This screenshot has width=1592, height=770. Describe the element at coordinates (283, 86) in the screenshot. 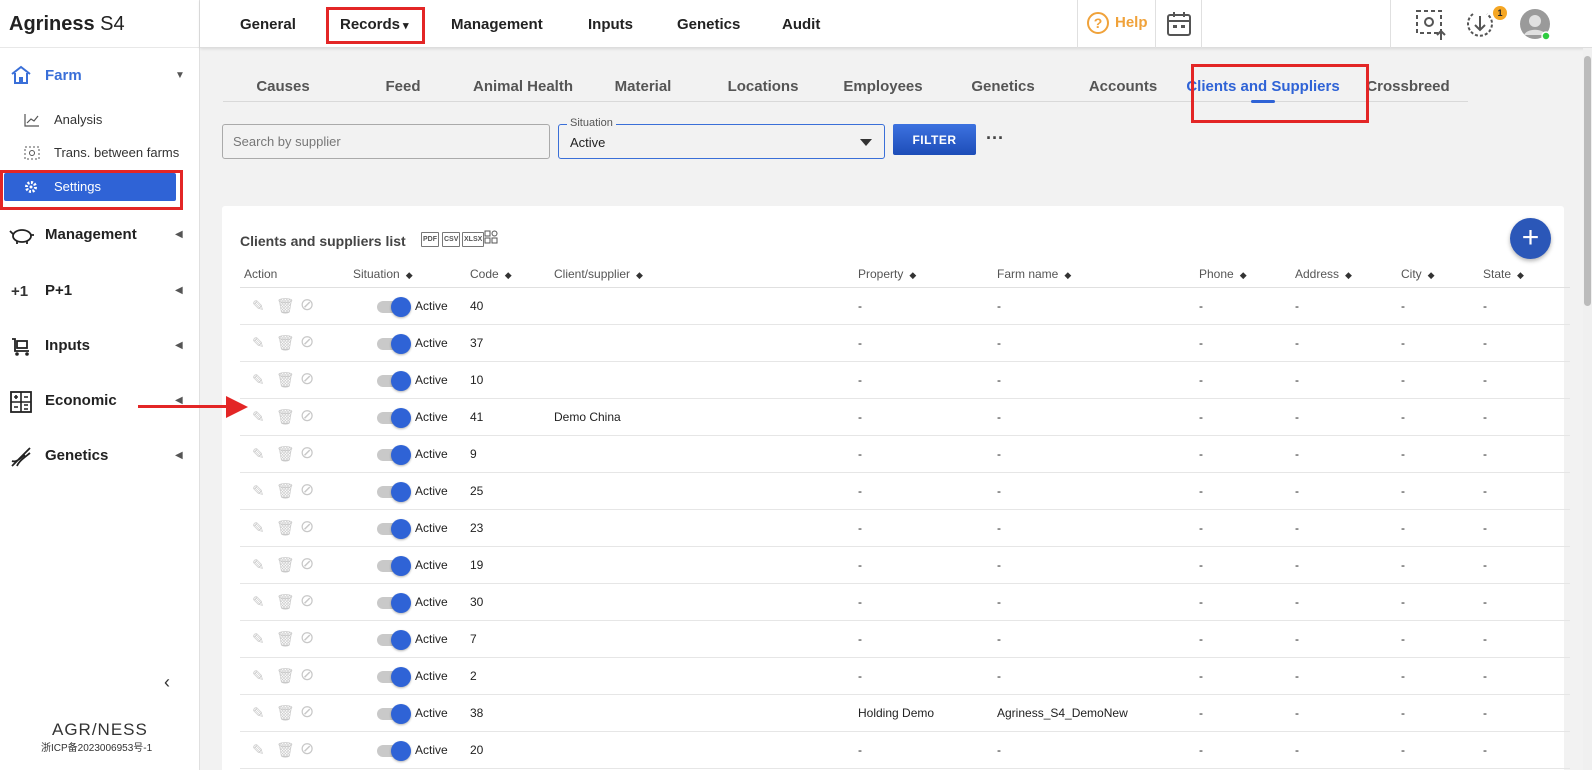

I see `tab-causes: Causes` at that location.